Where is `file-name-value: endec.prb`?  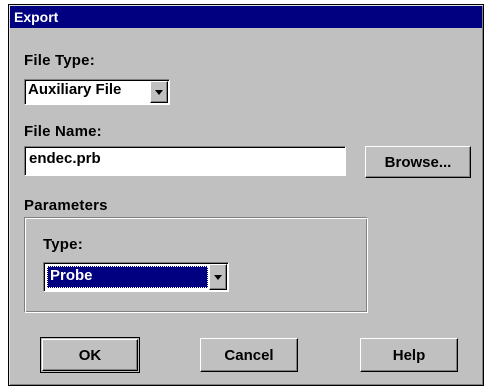
file-name-value: endec.prb is located at coordinates (65, 158).